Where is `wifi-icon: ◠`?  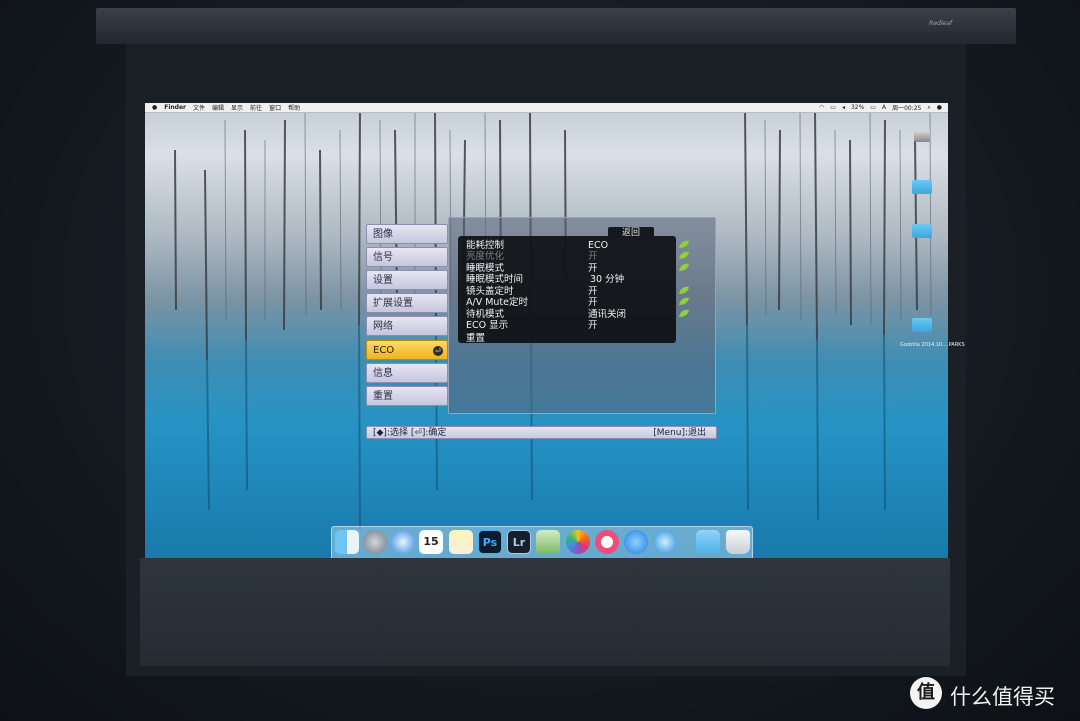
wifi-icon: ◠ is located at coordinates (821, 107).